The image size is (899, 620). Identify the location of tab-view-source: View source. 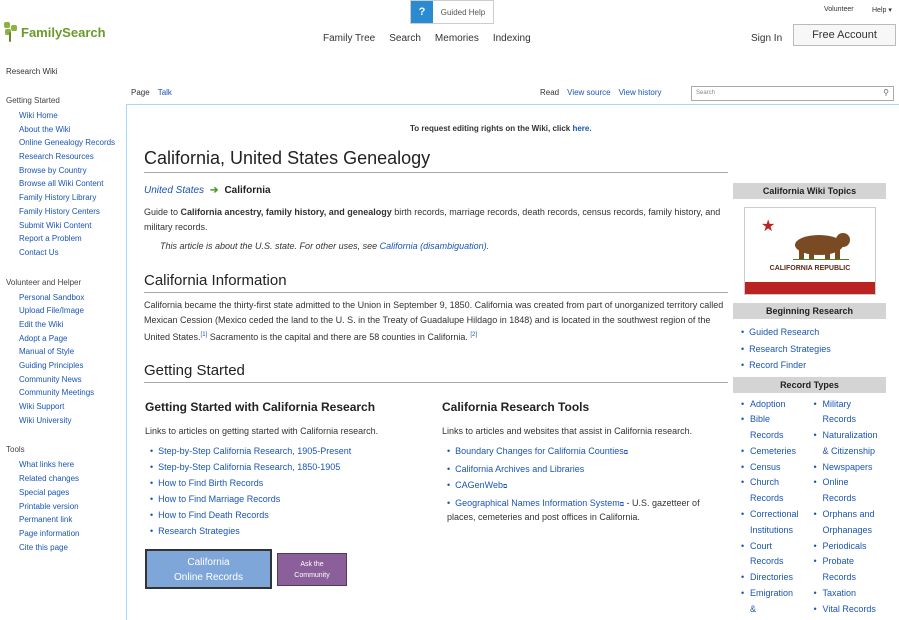
(588, 92).